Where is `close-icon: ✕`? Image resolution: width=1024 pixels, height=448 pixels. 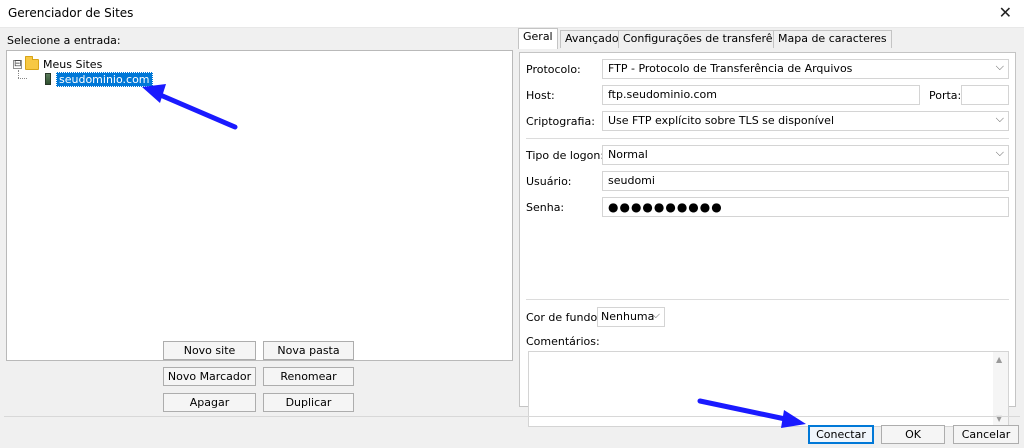
close-icon: ✕ is located at coordinates (1005, 12).